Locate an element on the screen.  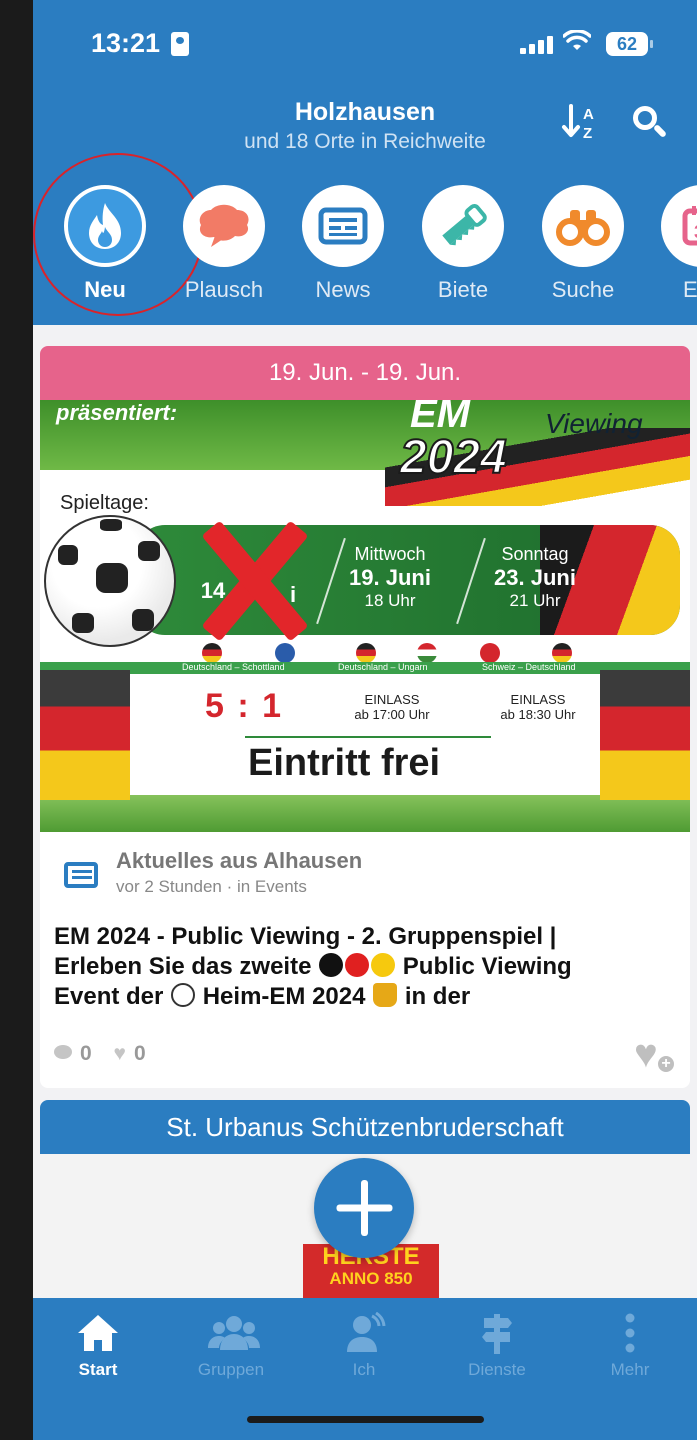
wifi-icon is located at coordinates (577, 44).